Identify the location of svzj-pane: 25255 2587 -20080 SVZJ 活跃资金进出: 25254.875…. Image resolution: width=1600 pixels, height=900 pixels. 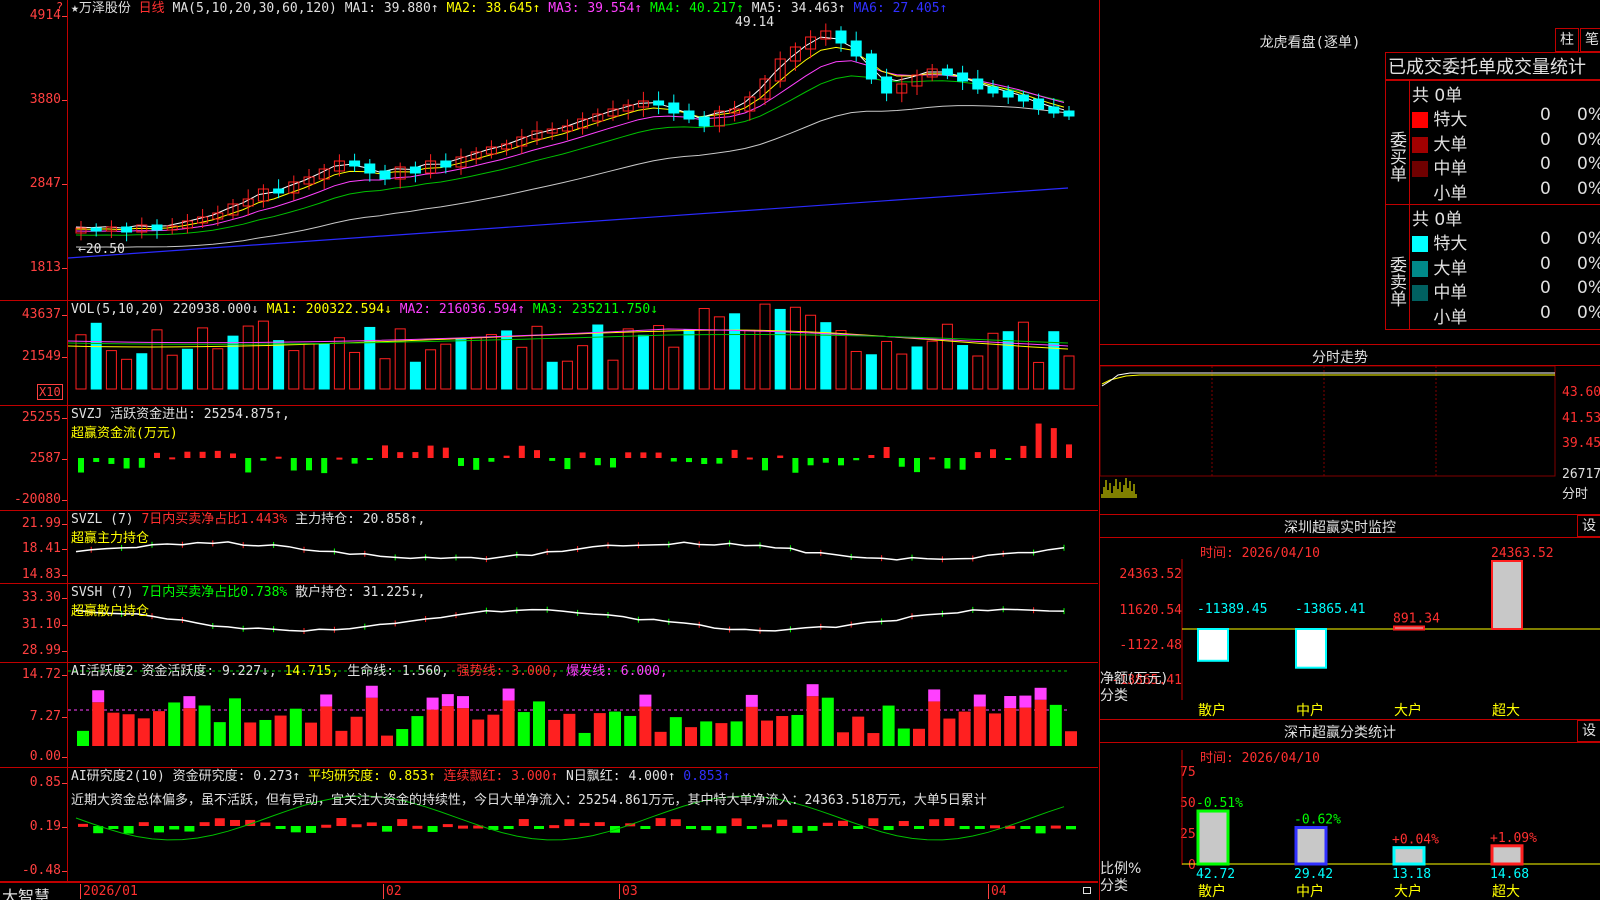
(549, 458).